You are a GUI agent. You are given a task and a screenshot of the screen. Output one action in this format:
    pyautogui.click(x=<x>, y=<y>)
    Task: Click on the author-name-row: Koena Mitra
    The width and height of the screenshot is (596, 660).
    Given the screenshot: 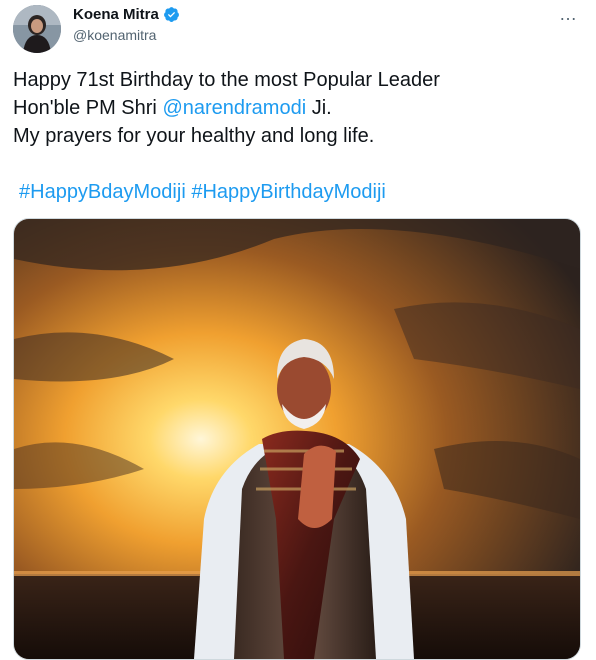 What is the action you would take?
    pyautogui.click(x=126, y=14)
    